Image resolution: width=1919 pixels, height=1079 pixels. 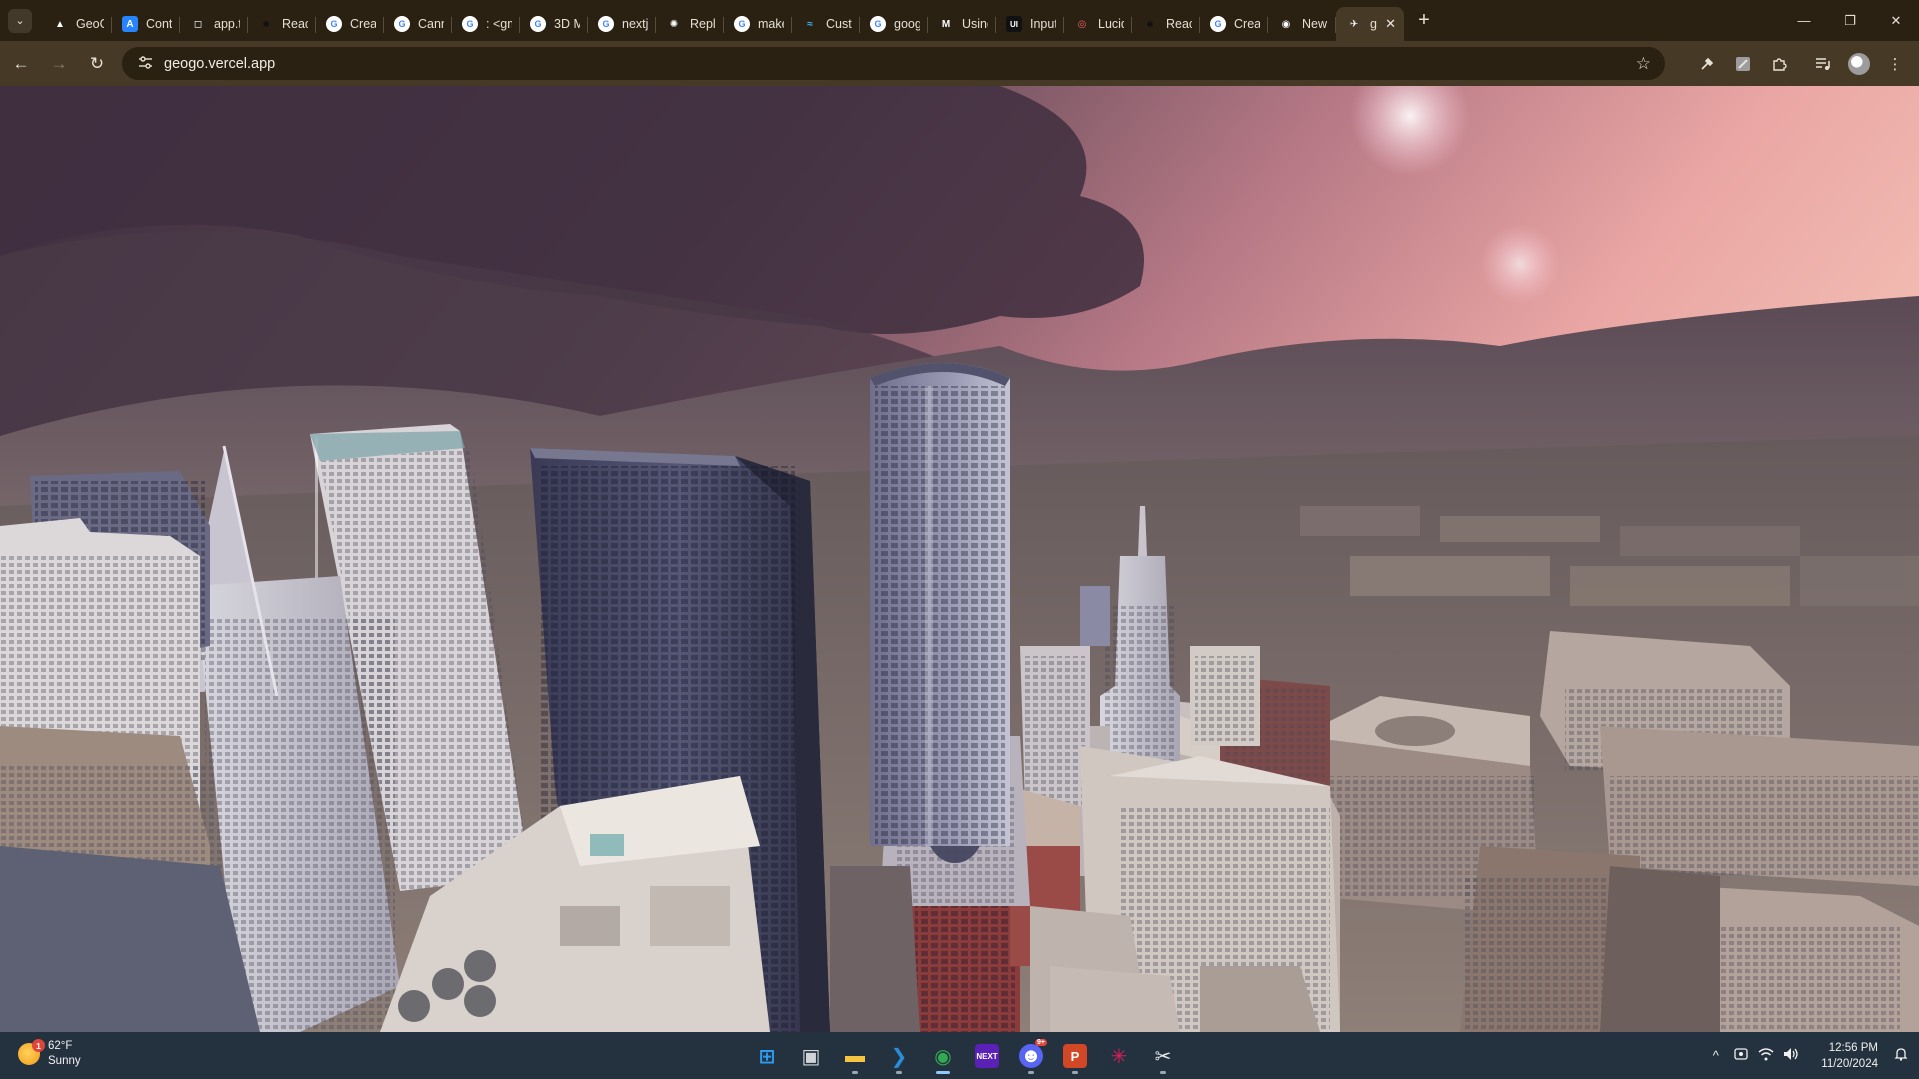 I want to click on tailwind-wave-icon: ≈, so click(x=810, y=24).